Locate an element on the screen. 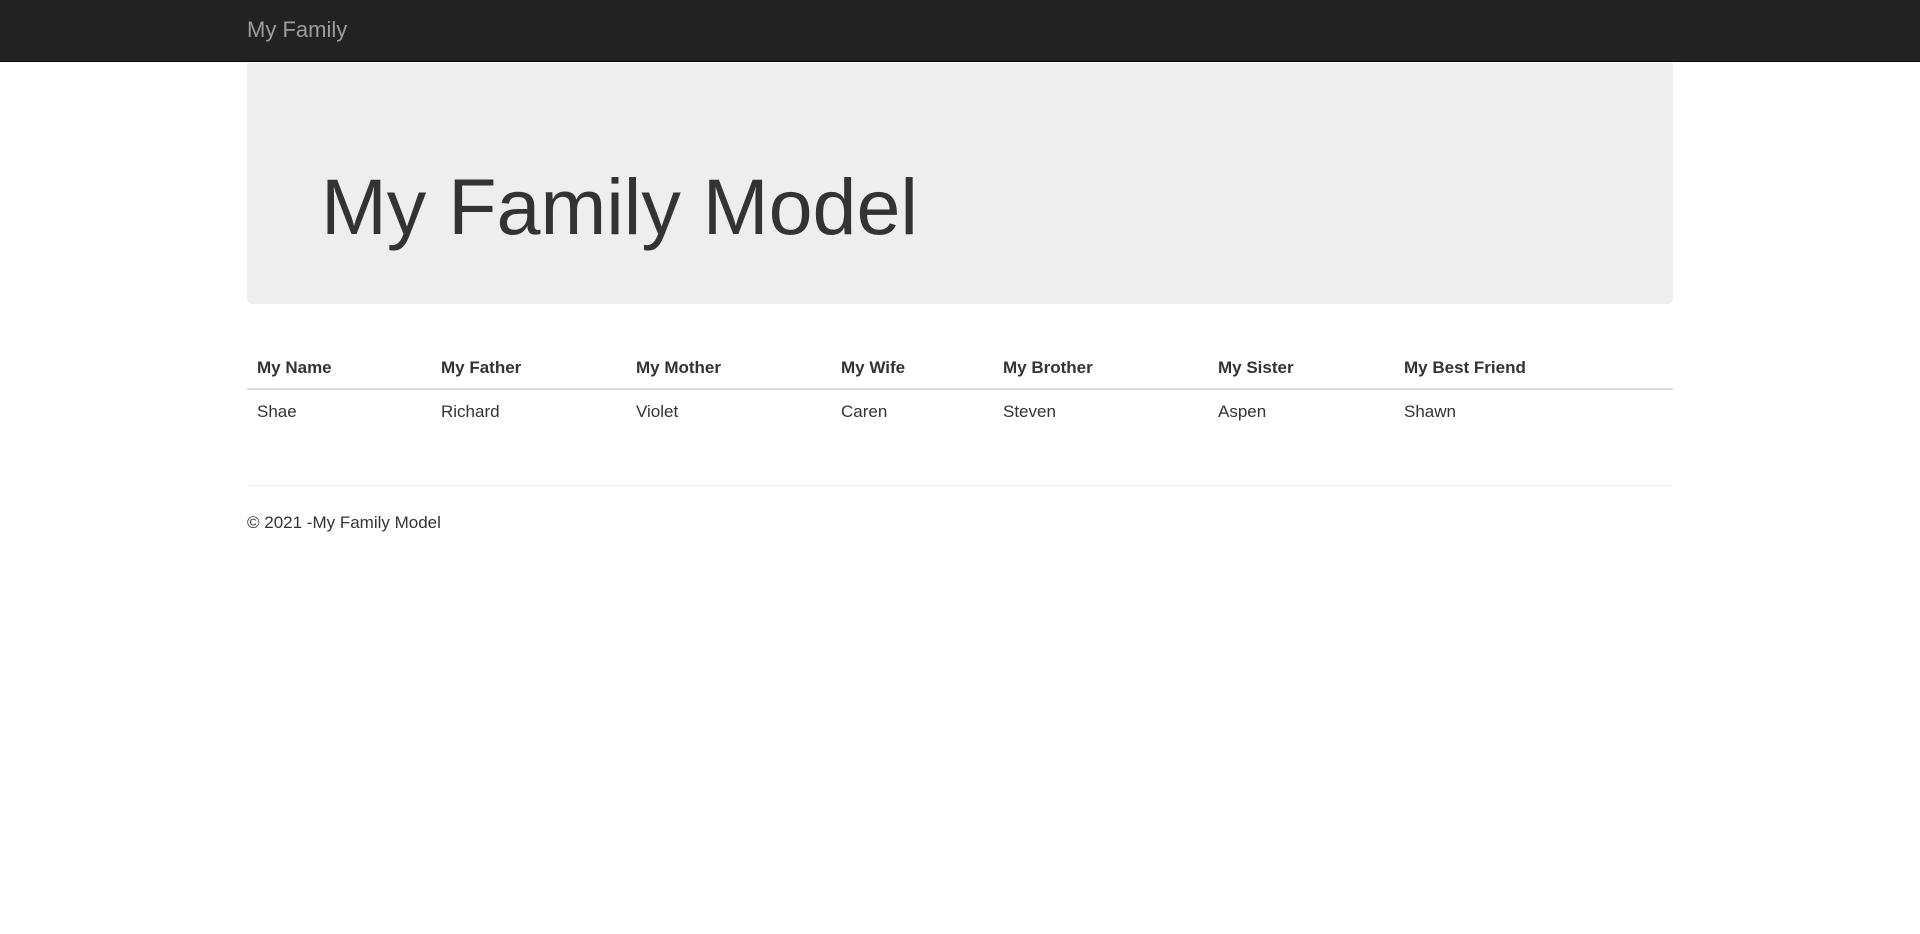 This screenshot has width=1920, height=934. header-my-wife: My Wife is located at coordinates (912, 368).